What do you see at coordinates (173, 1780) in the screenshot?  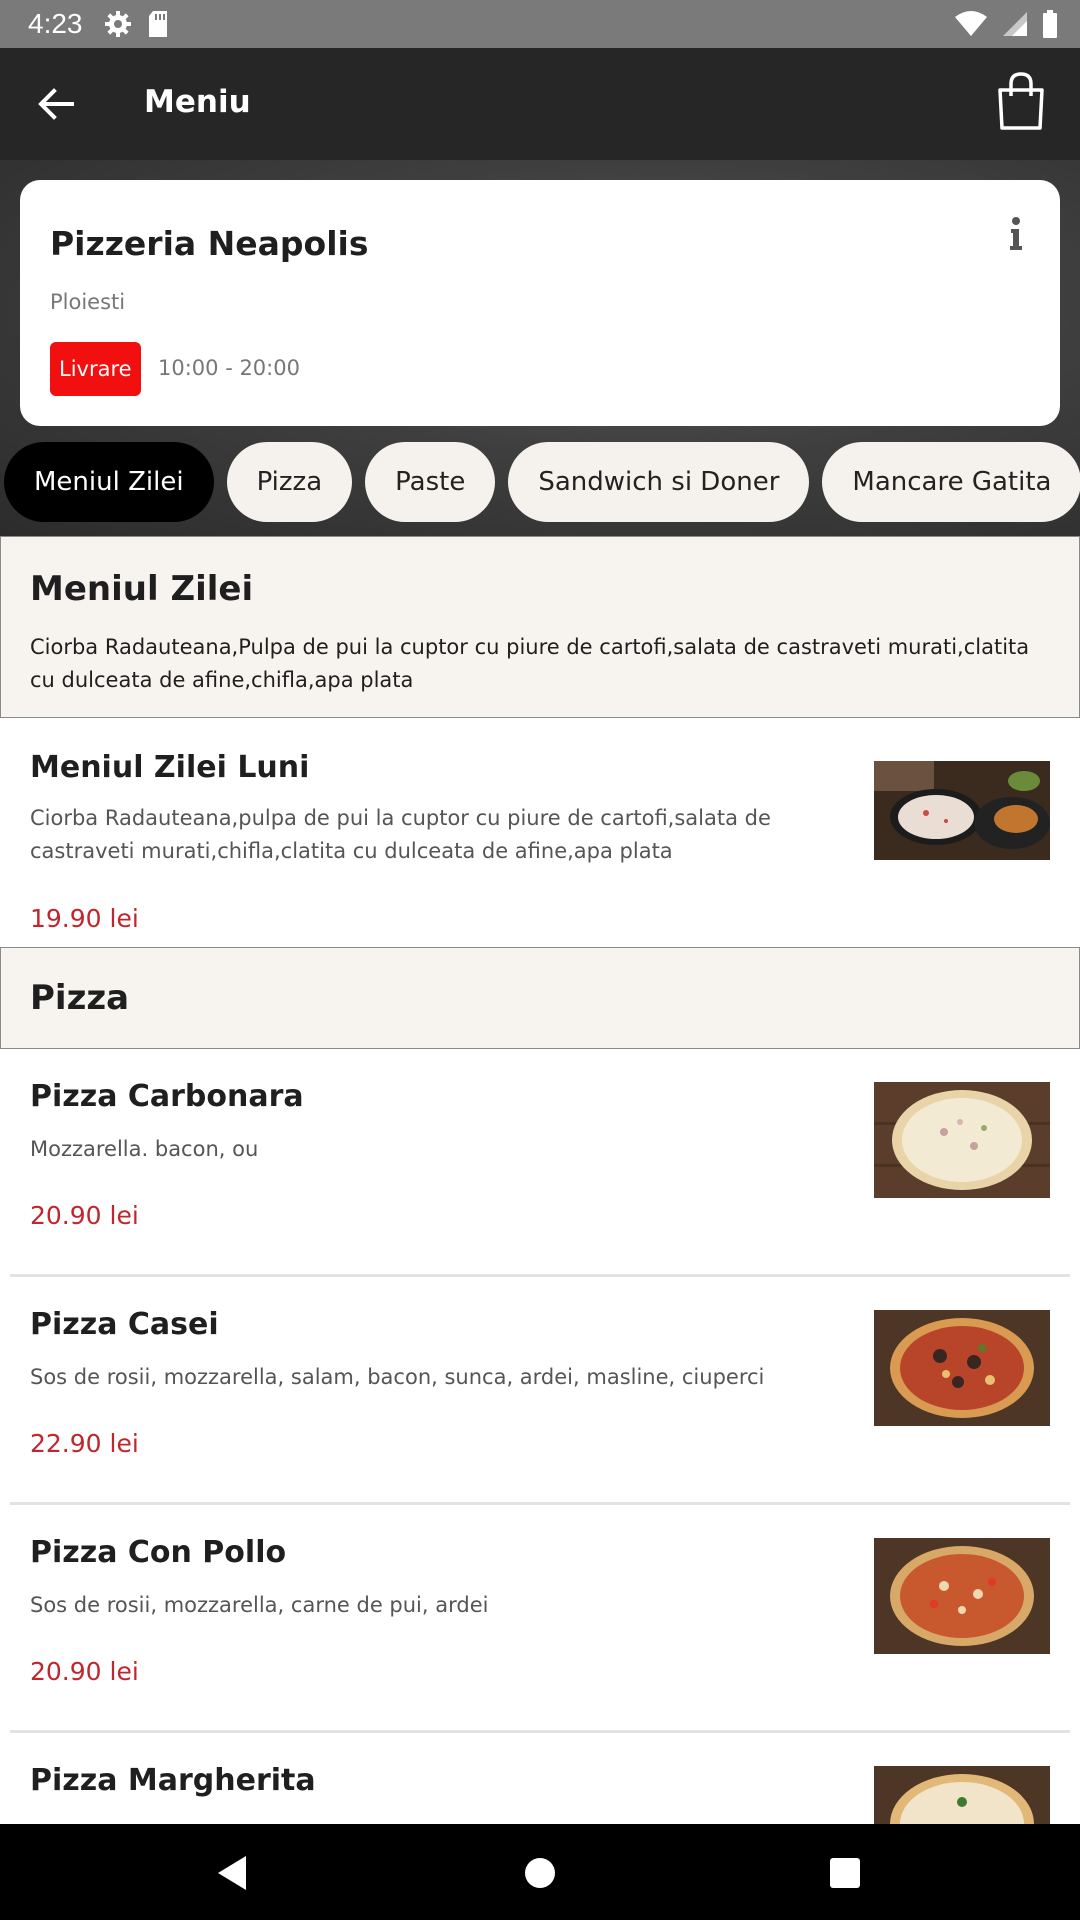 I see `item-name: Pizza Margherita` at bounding box center [173, 1780].